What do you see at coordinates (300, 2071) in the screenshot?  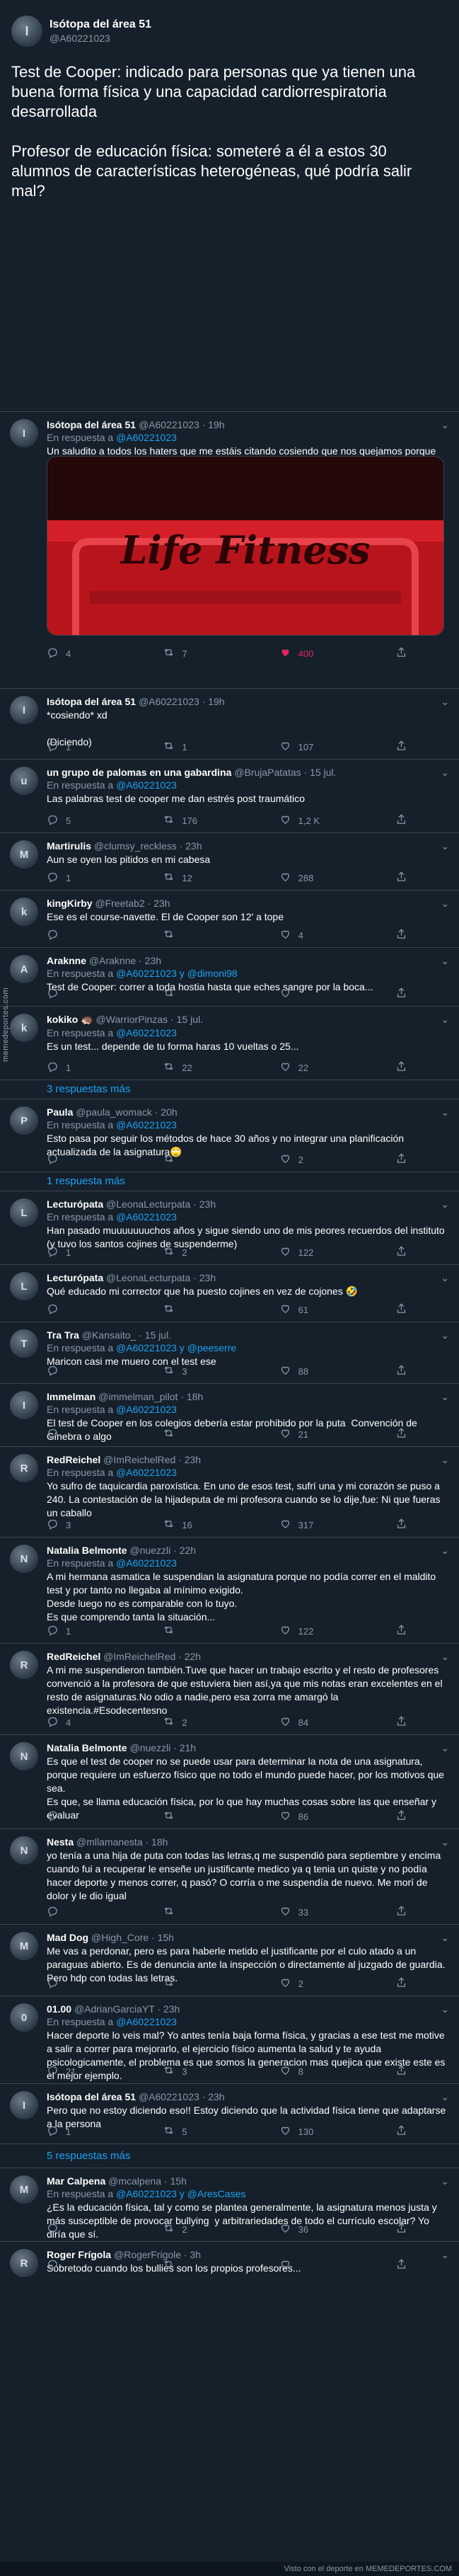 I see `like-button: 8` at bounding box center [300, 2071].